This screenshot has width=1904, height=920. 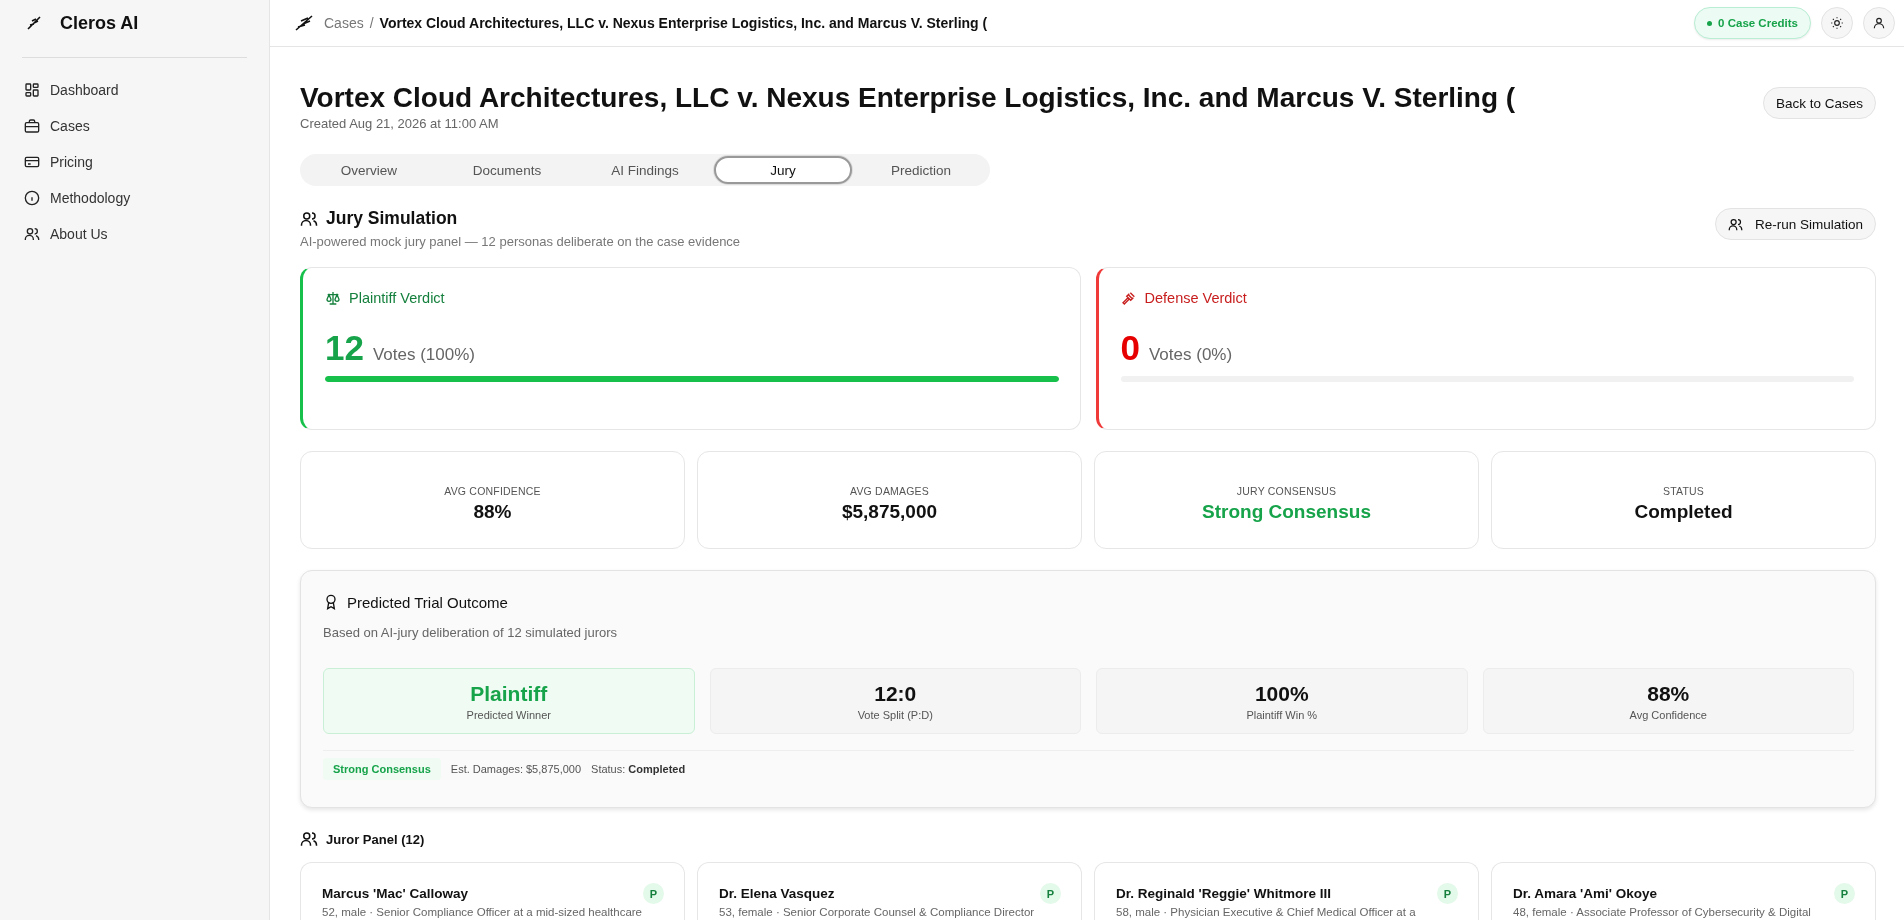 What do you see at coordinates (32, 126) in the screenshot?
I see `briefcase-icon` at bounding box center [32, 126].